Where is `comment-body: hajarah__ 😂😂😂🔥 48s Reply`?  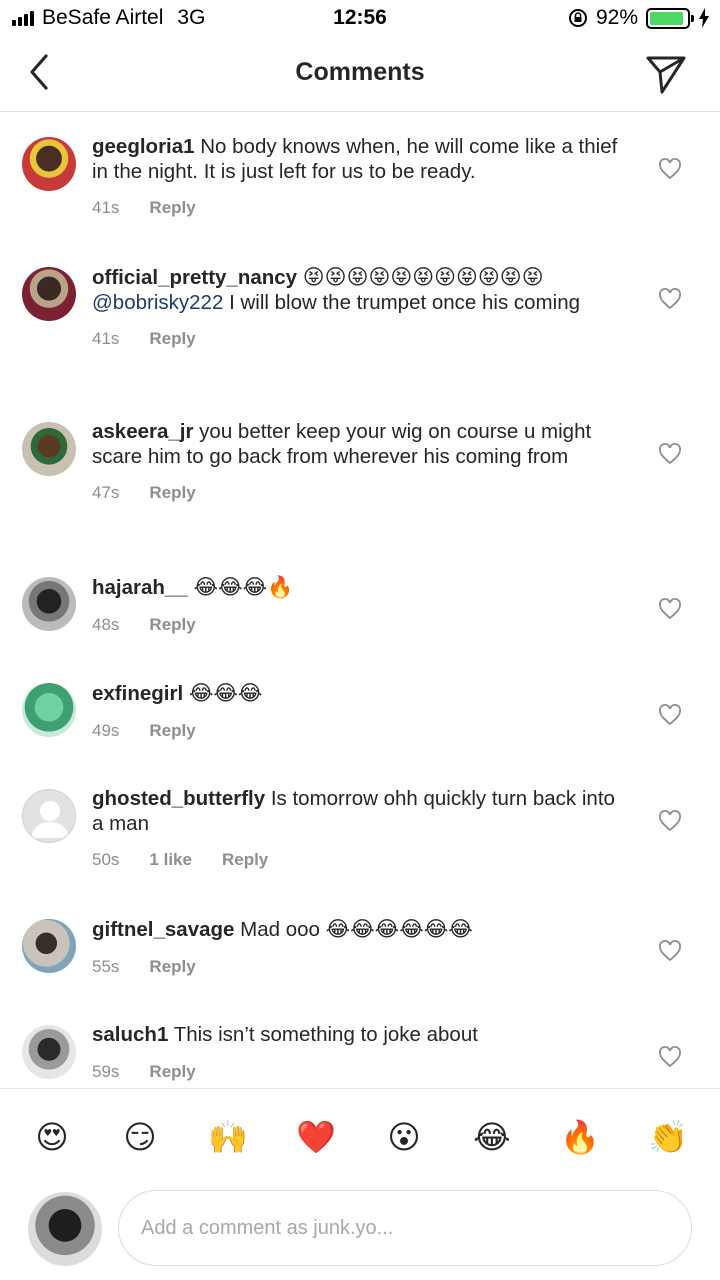 comment-body: hajarah__ 😂😂😂🔥 48s Reply is located at coordinates (362, 606).